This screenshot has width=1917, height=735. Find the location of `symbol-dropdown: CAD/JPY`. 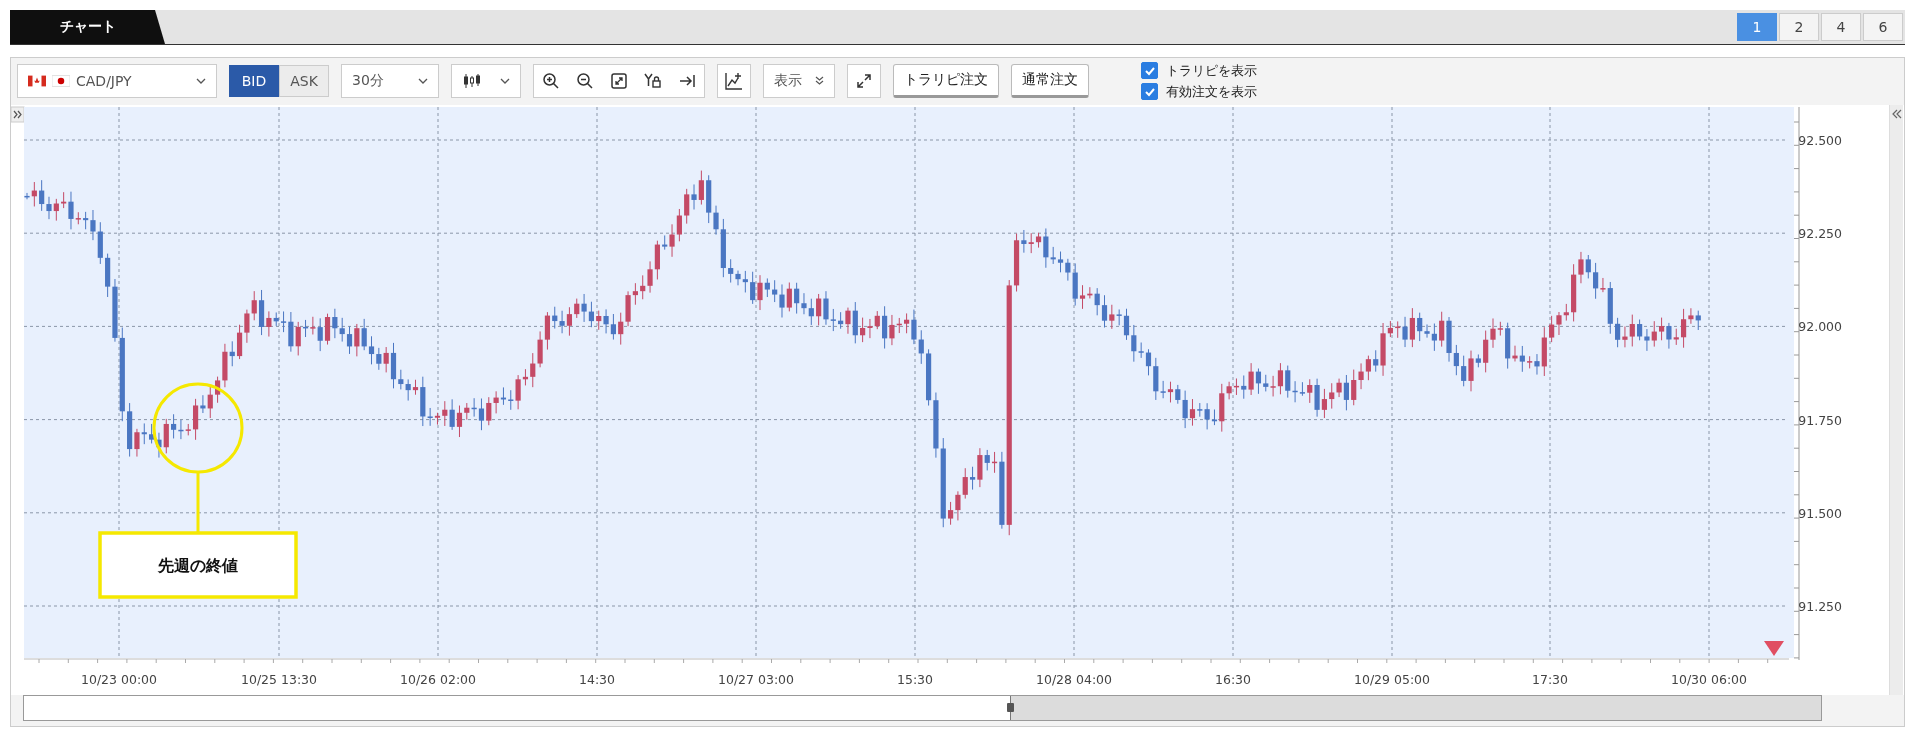

symbol-dropdown: CAD/JPY is located at coordinates (117, 81).